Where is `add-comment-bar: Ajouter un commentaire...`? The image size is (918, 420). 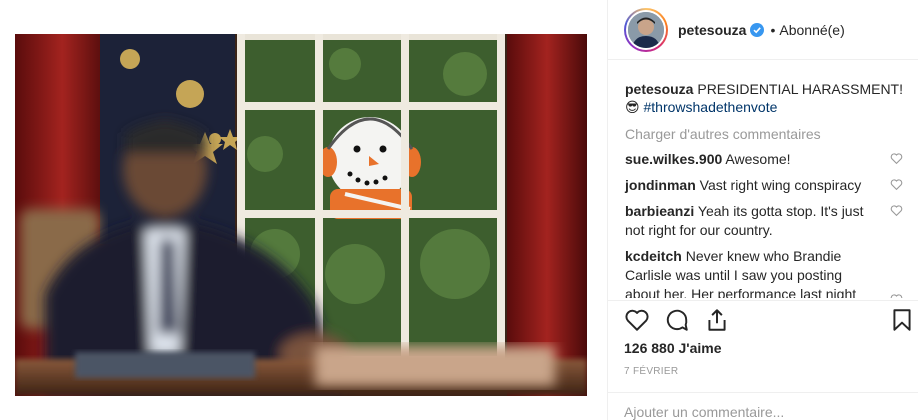 add-comment-bar: Ajouter un commentaire... is located at coordinates (763, 406).